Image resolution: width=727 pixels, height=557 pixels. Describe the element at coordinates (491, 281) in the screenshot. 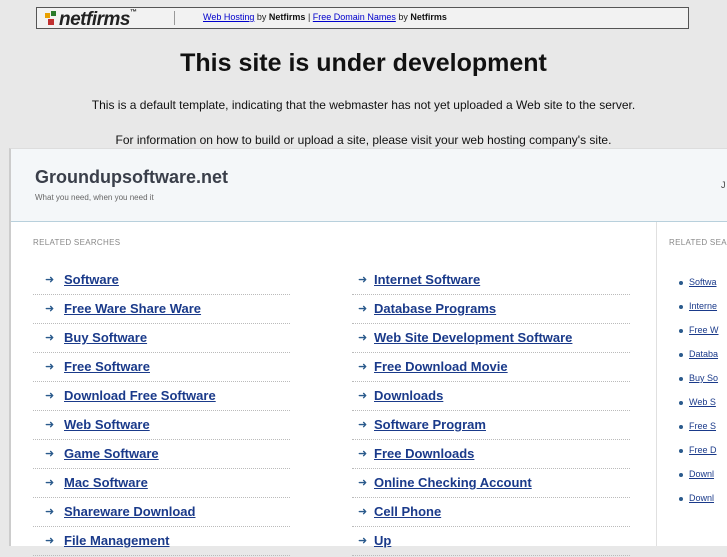

I see `related-search-row: ➜ Internet Software` at that location.